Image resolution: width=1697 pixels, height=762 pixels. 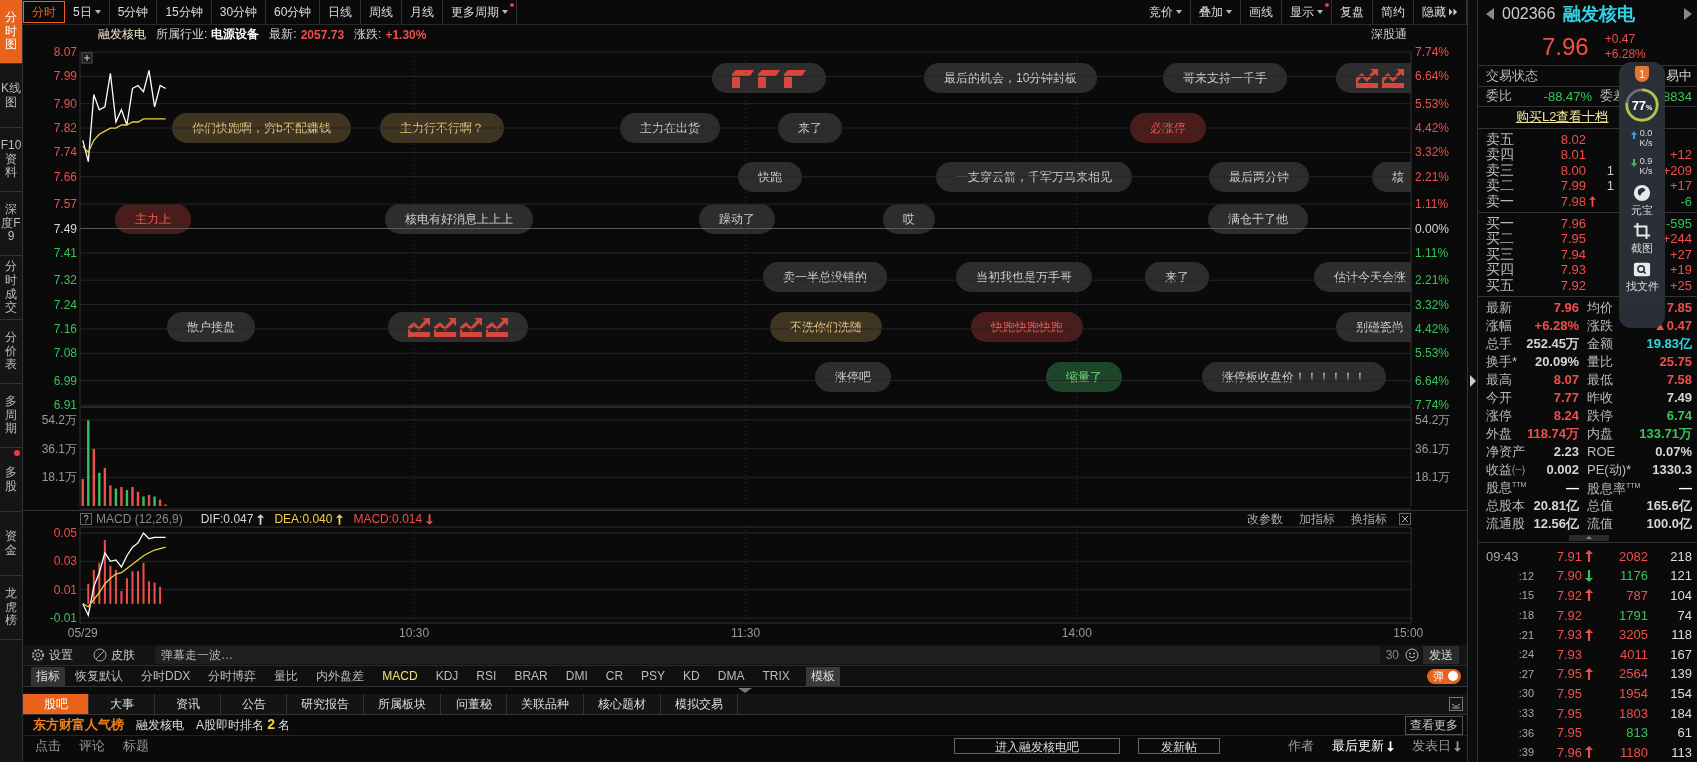 I want to click on side-tab: K线图, so click(x=11, y=96).